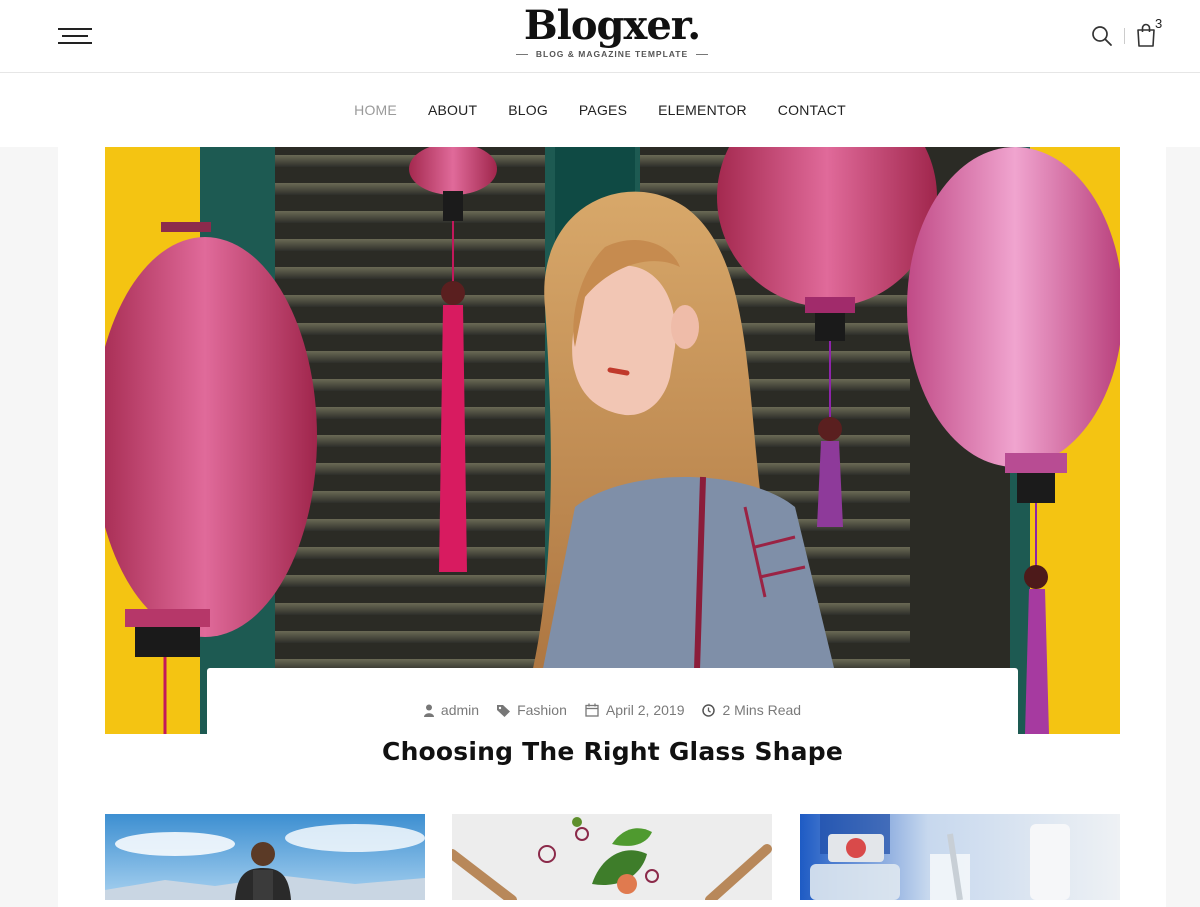 The image size is (1200, 907). Describe the element at coordinates (612, 728) in the screenshot. I see `featured-post-card: admin Fashion April 2, 2019 2 Mins Read` at that location.